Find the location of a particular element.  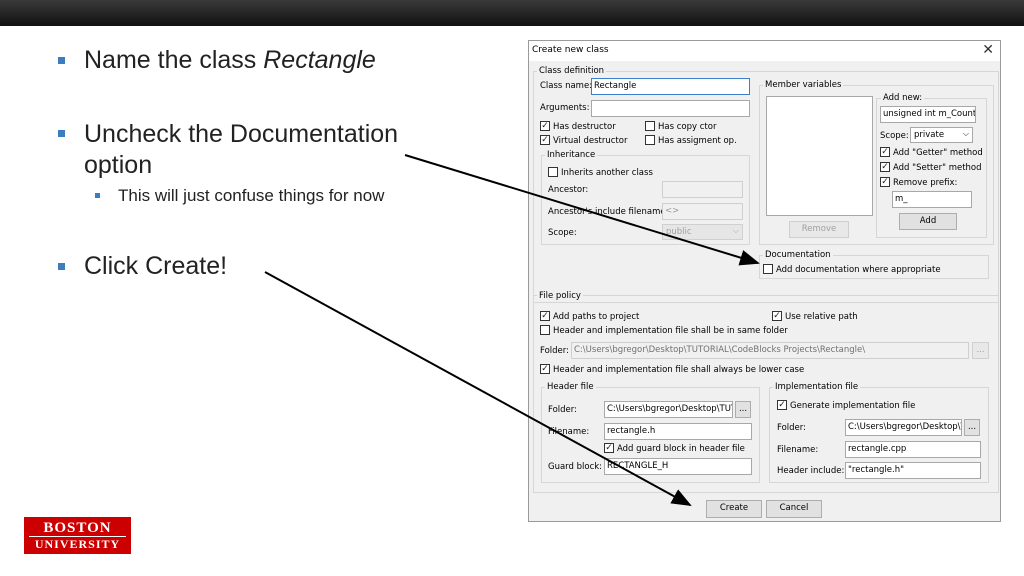

ancestor-include-input: <> is located at coordinates (702, 211).